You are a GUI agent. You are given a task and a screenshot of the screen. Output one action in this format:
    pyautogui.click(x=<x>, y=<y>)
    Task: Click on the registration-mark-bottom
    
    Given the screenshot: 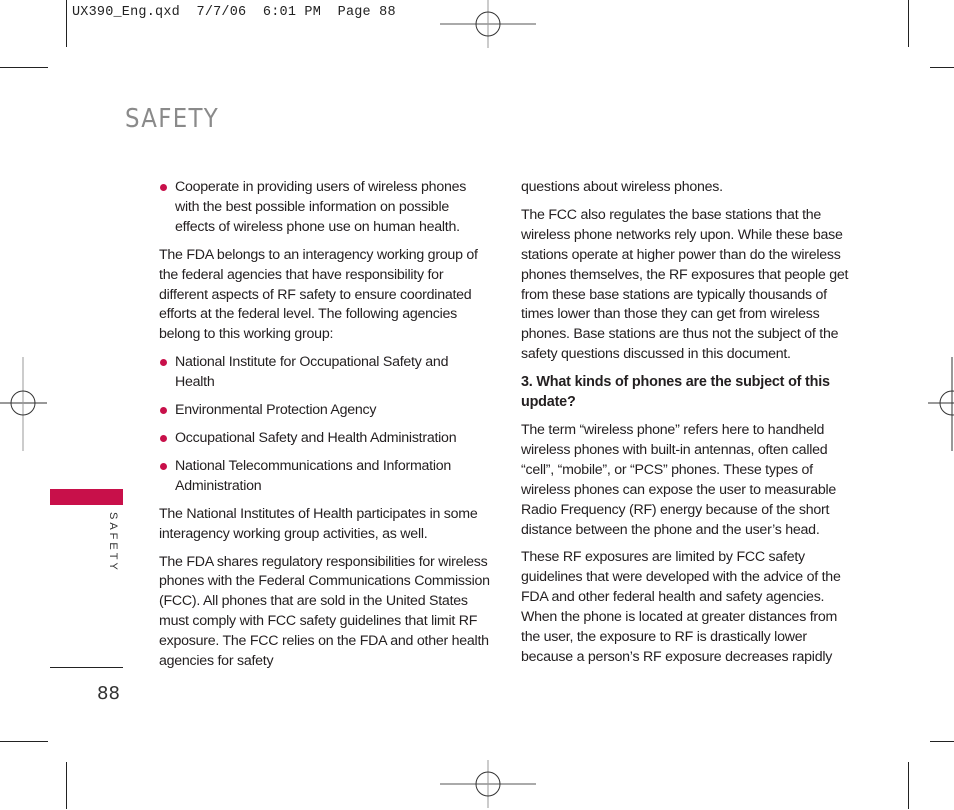 What is the action you would take?
    pyautogui.click(x=488, y=784)
    